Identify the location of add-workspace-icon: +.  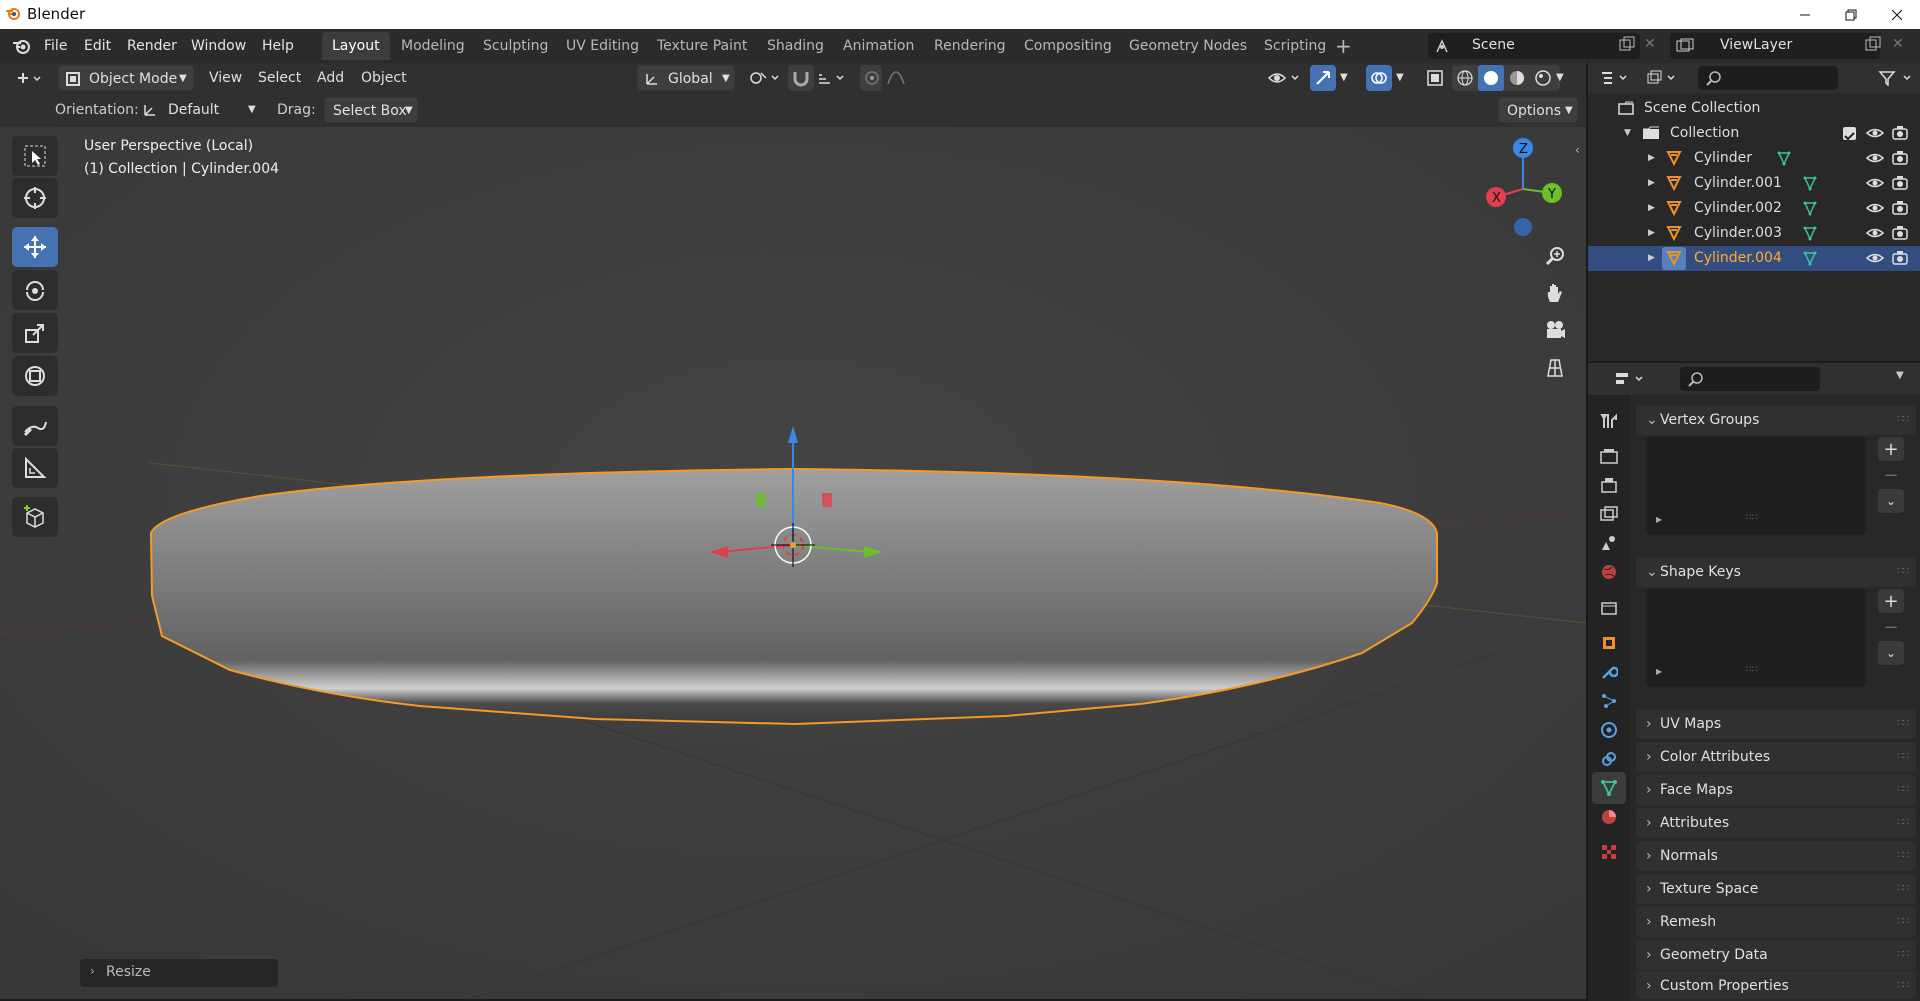
(1343, 46).